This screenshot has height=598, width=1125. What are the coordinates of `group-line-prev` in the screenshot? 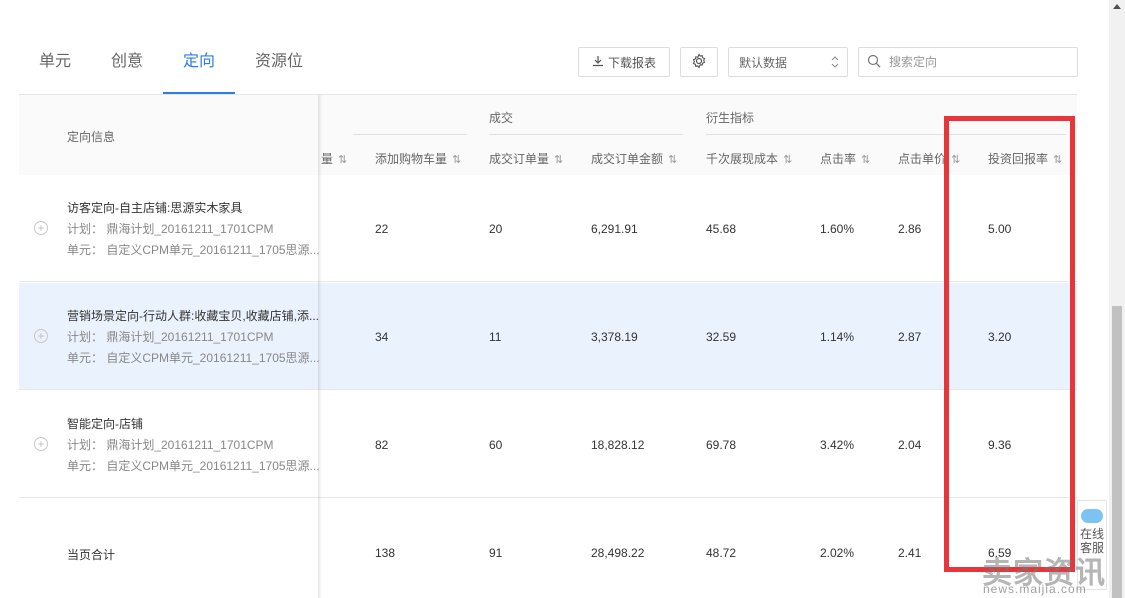 It's located at (410, 134).